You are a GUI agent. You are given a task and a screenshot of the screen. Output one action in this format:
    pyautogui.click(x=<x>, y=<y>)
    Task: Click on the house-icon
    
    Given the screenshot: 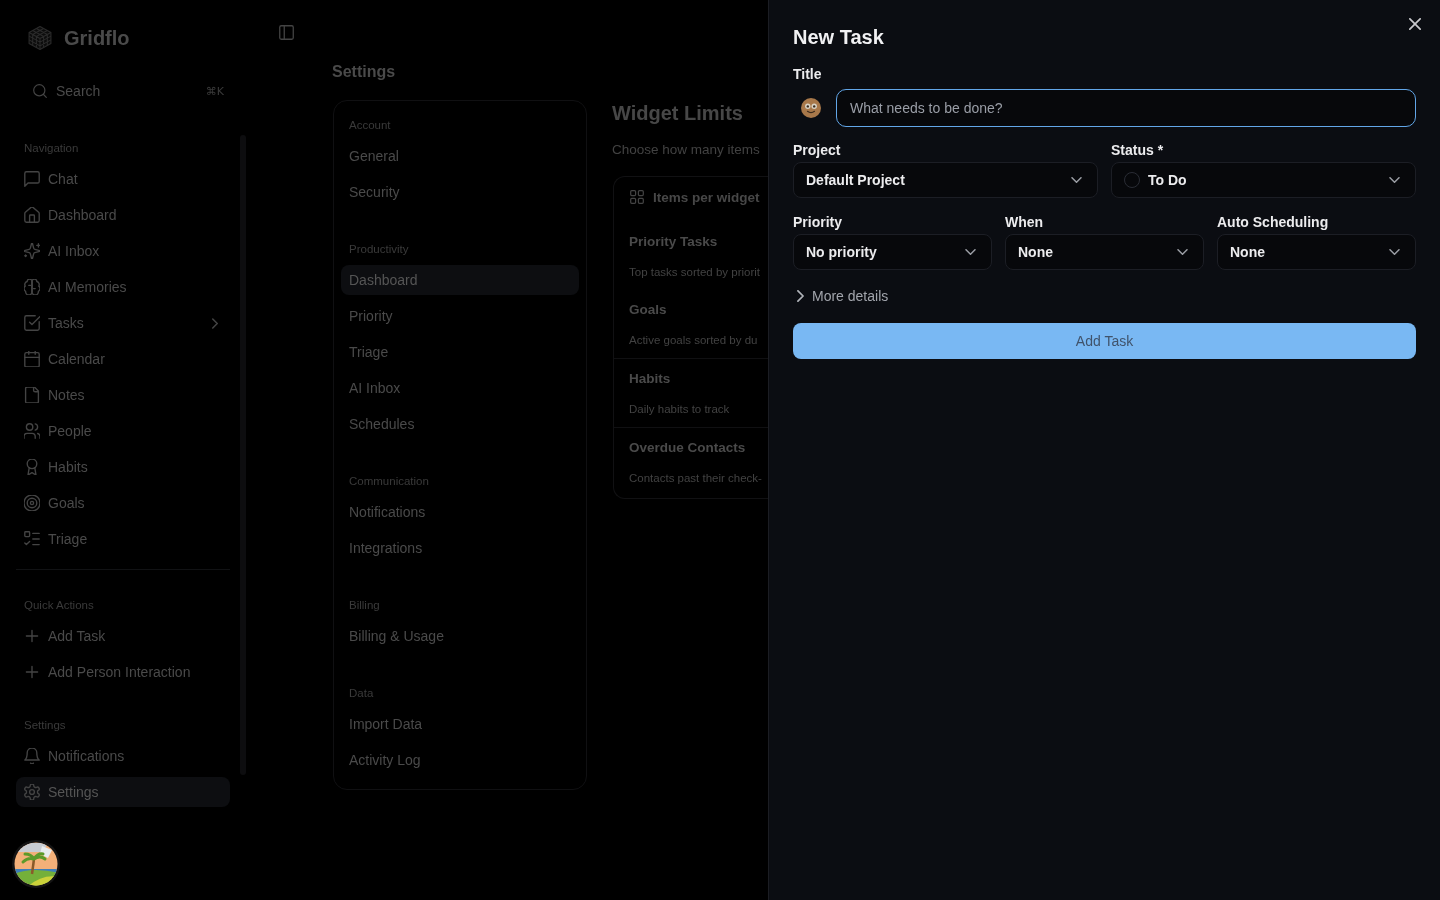 What is the action you would take?
    pyautogui.click(x=32, y=215)
    